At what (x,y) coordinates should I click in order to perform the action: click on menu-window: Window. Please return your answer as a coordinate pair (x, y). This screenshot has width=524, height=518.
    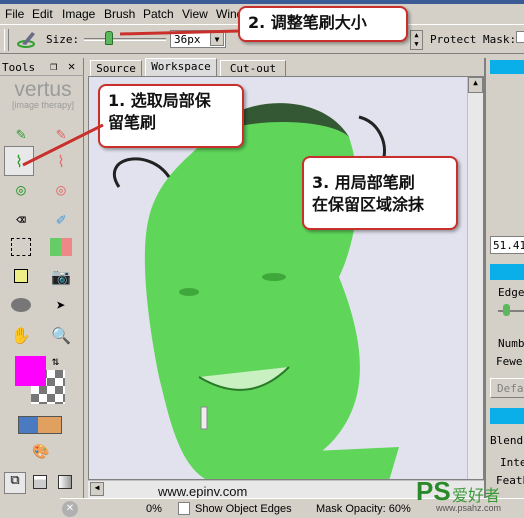
    Looking at the image, I should click on (228, 14).